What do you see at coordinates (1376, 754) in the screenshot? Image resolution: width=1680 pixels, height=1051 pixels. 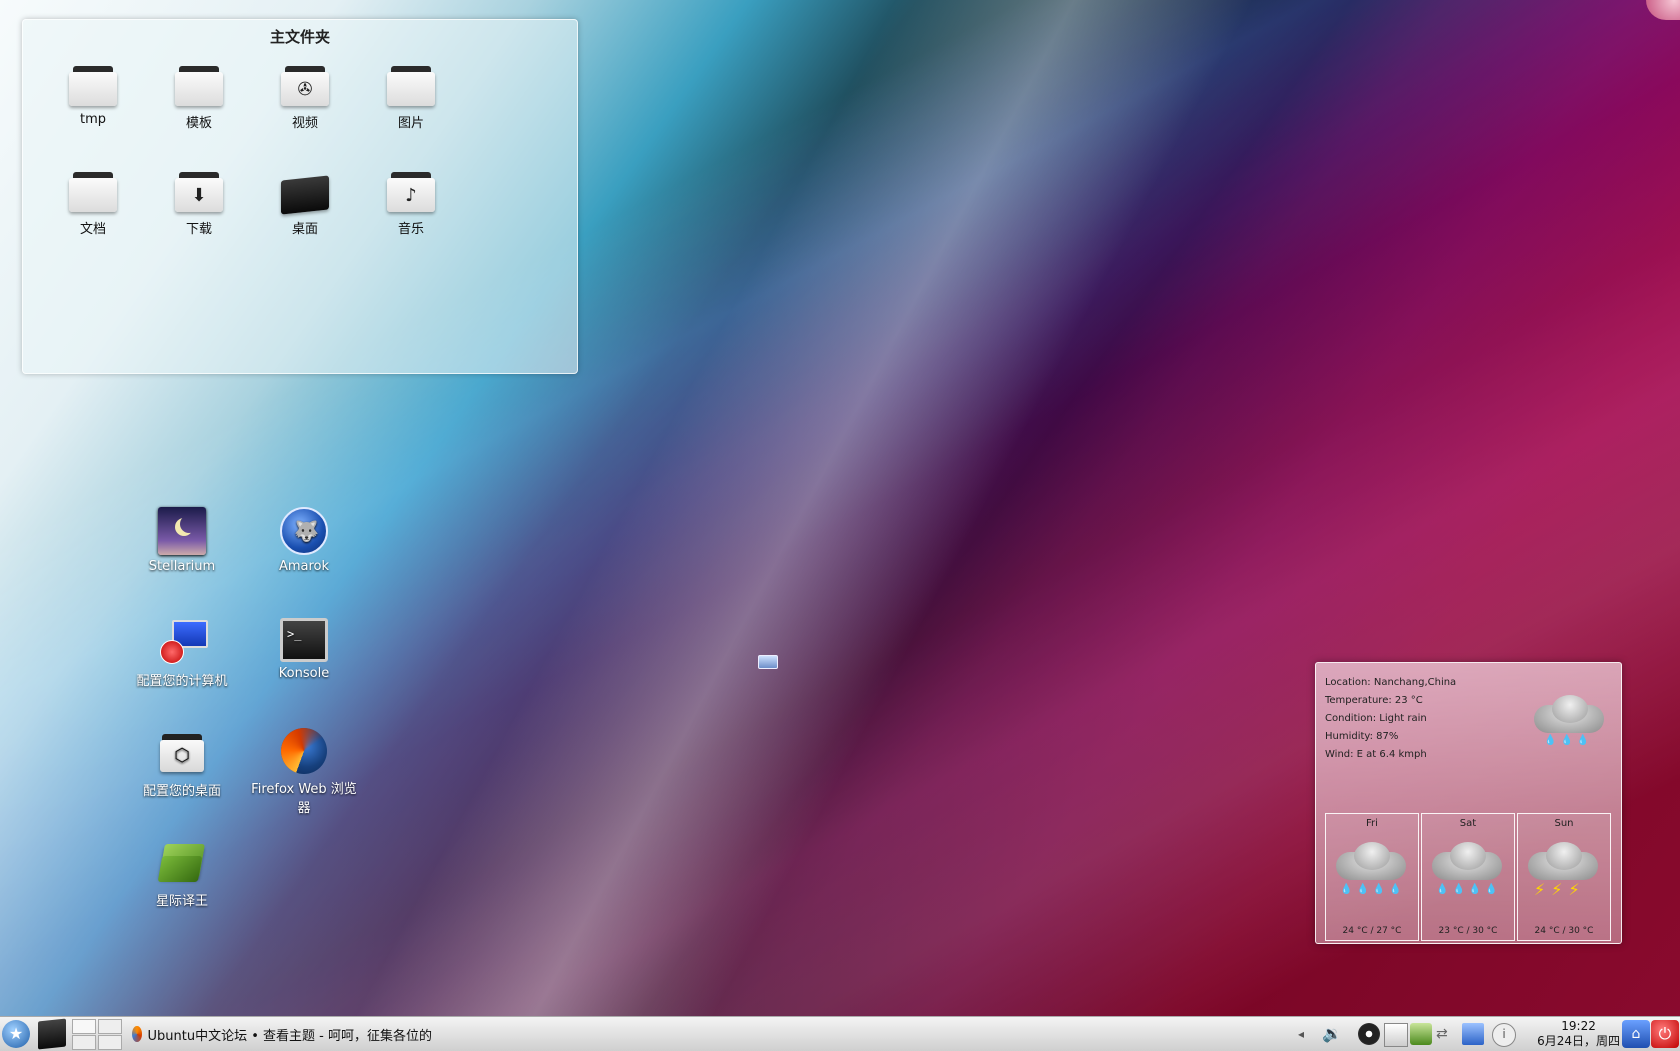 I see `weather-wind: Wind: E at 6.4 kmph` at bounding box center [1376, 754].